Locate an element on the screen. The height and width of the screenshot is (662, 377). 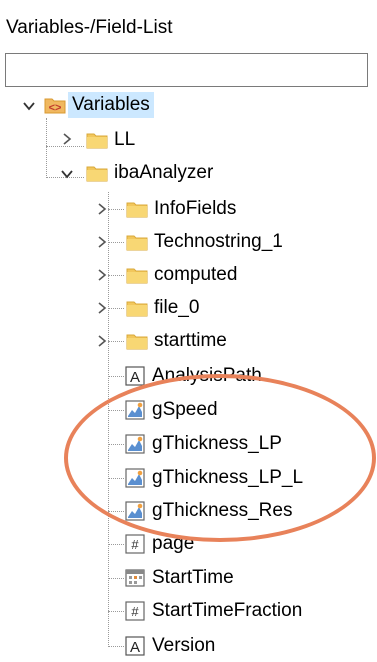
tree-item-variables: Variables is located at coordinates (99, 105).